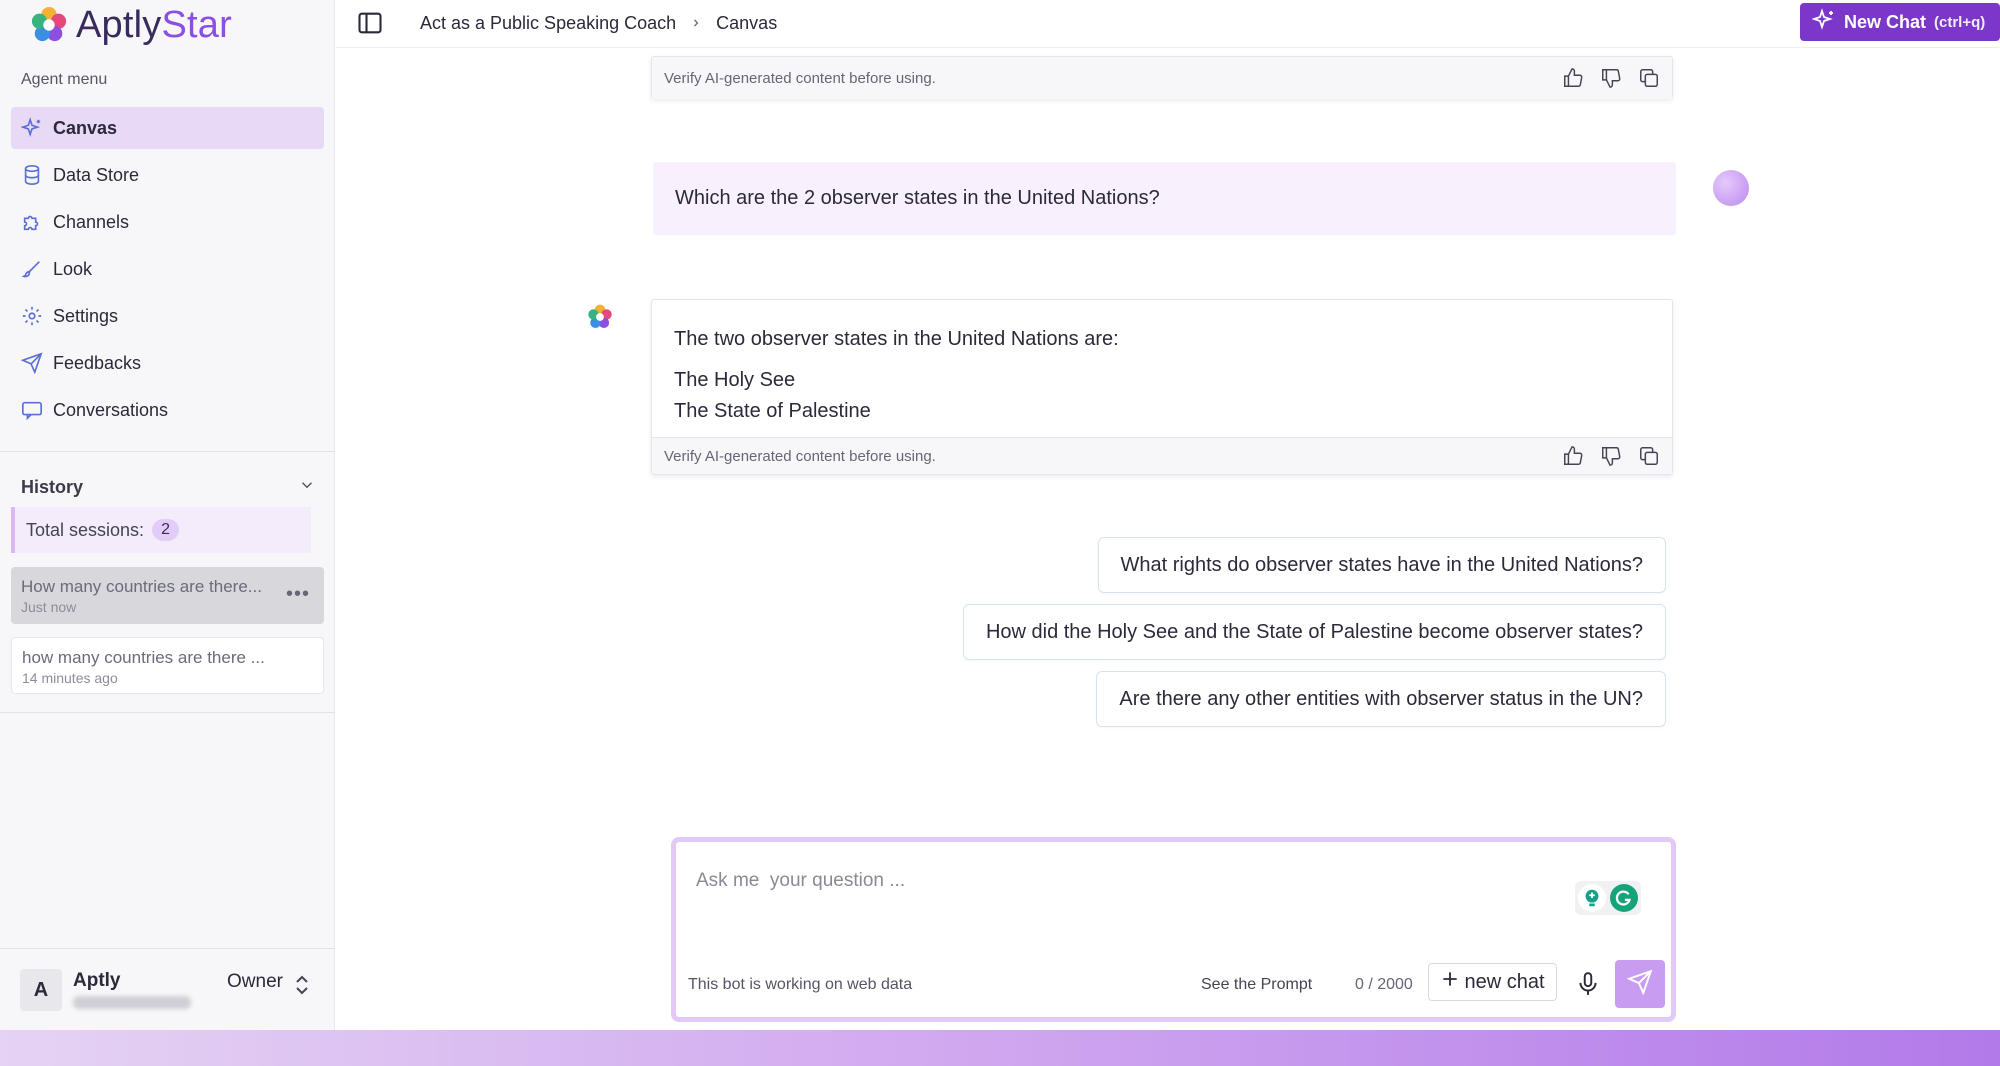  What do you see at coordinates (96, 174) in the screenshot?
I see `sidebar-item-label: Data Store` at bounding box center [96, 174].